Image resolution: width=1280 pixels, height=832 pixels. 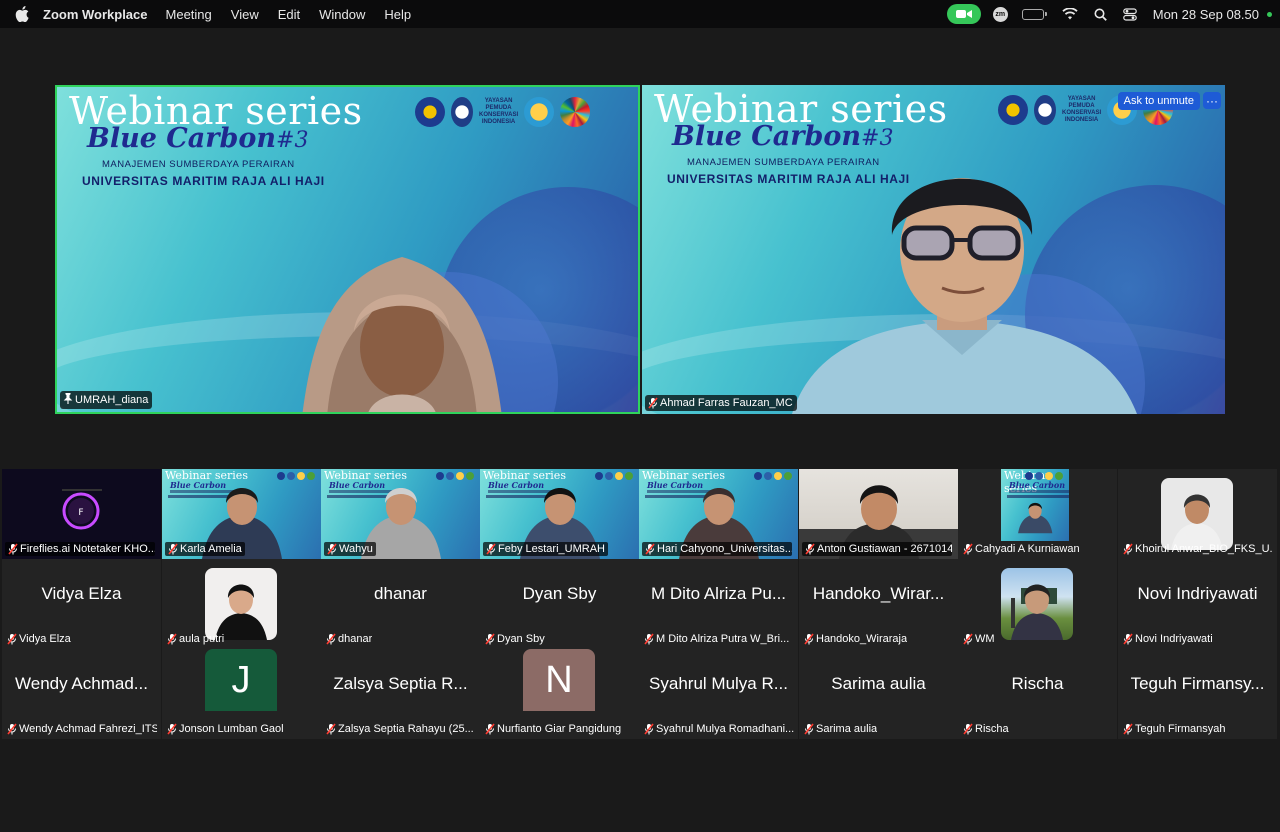 I want to click on speaker-name: UMRAH_diana, so click(x=112, y=400).